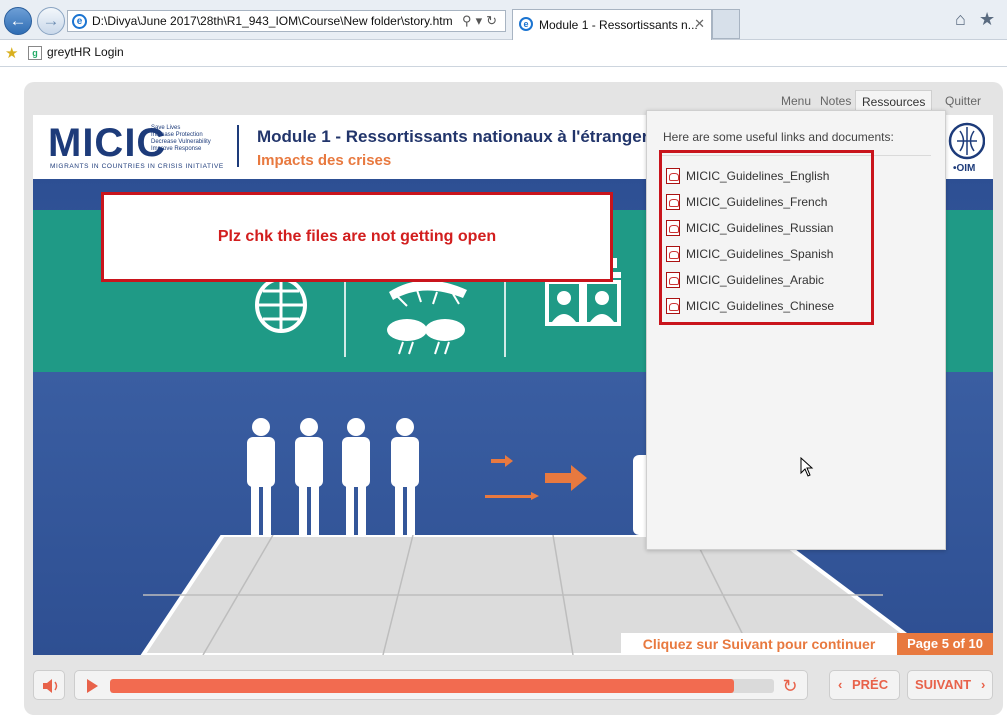  I want to click on resource-label: MICIC_Guidelines_Russian, so click(759, 228).